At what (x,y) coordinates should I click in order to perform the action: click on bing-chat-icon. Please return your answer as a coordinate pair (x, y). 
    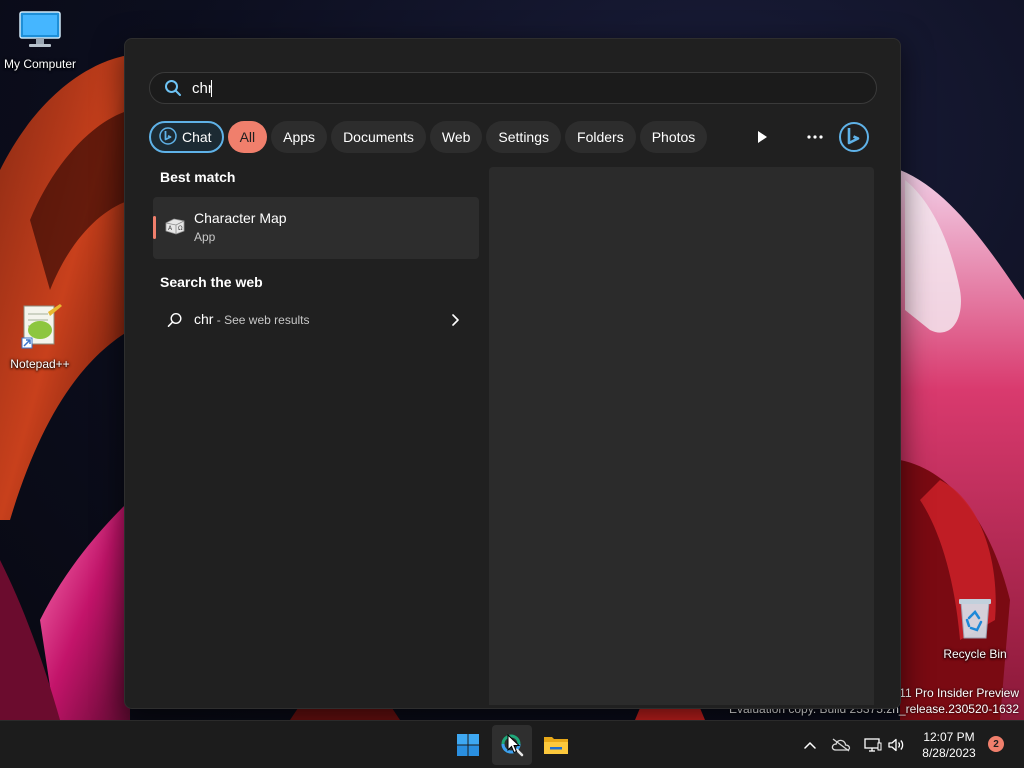
    Looking at the image, I should click on (168, 137).